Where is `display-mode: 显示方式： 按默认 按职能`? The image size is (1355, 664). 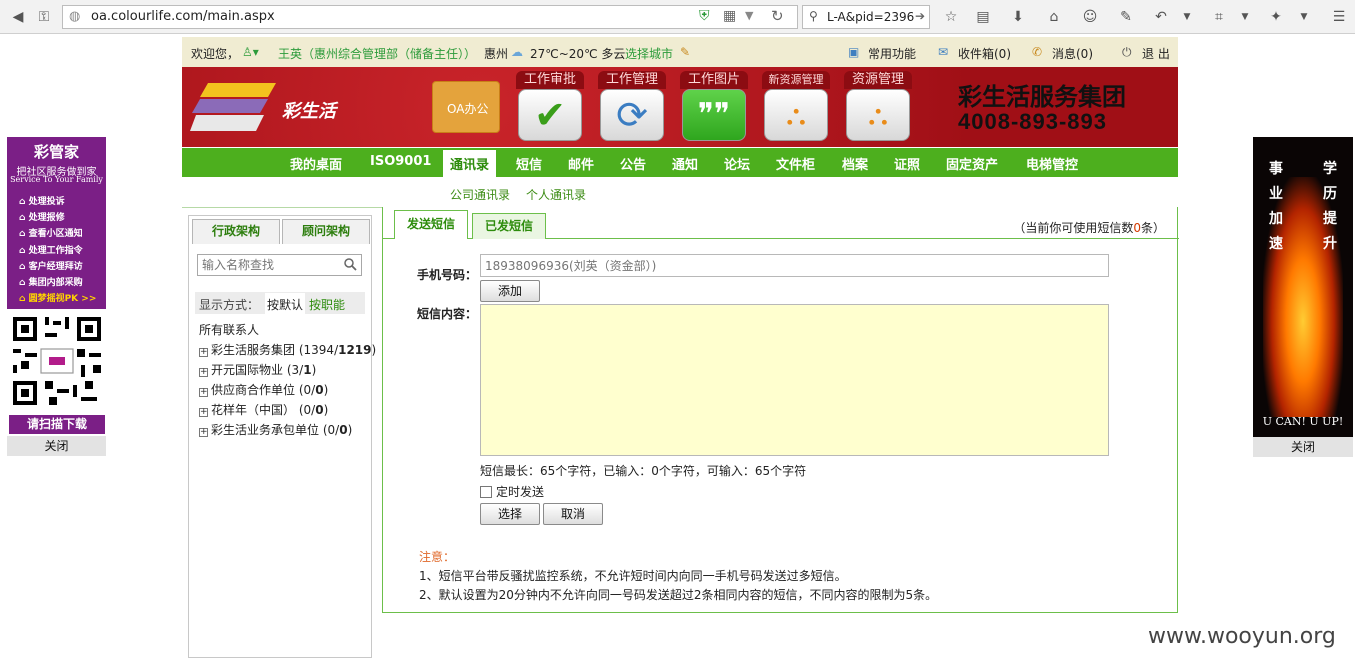
display-mode: 显示方式： 按默认 按职能 is located at coordinates (280, 304).